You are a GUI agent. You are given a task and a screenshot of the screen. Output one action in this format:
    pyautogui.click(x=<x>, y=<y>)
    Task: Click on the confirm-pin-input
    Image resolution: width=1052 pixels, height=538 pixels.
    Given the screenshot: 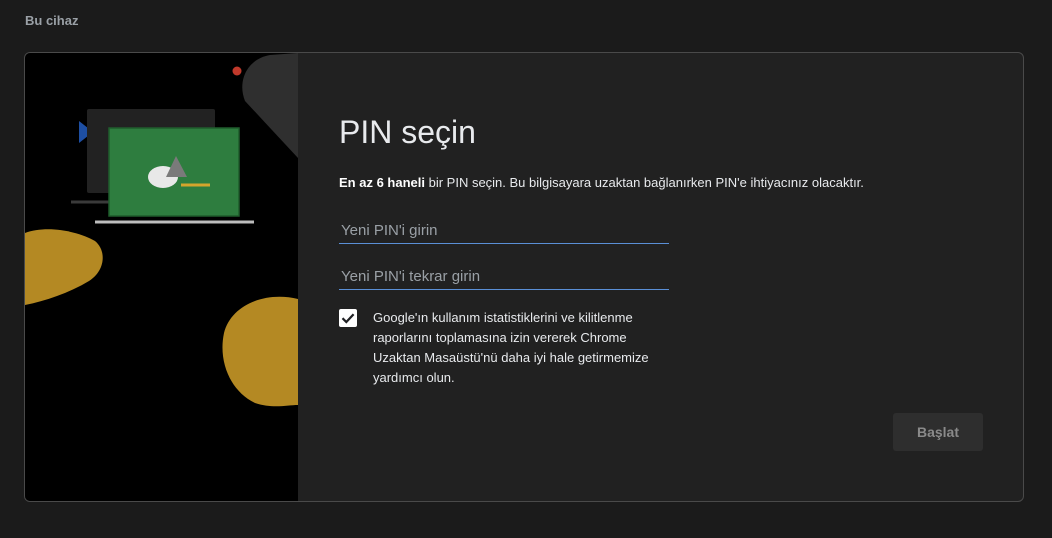 What is the action you would take?
    pyautogui.click(x=504, y=277)
    